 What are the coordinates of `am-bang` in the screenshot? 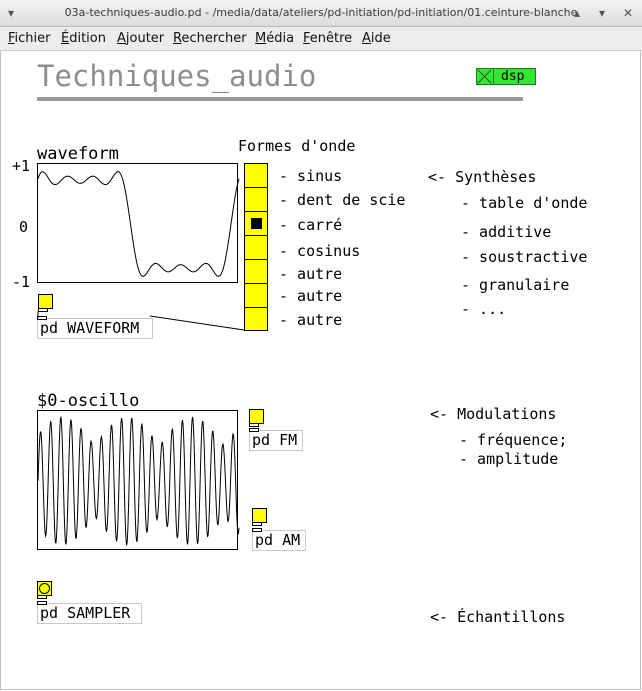 It's located at (259, 517).